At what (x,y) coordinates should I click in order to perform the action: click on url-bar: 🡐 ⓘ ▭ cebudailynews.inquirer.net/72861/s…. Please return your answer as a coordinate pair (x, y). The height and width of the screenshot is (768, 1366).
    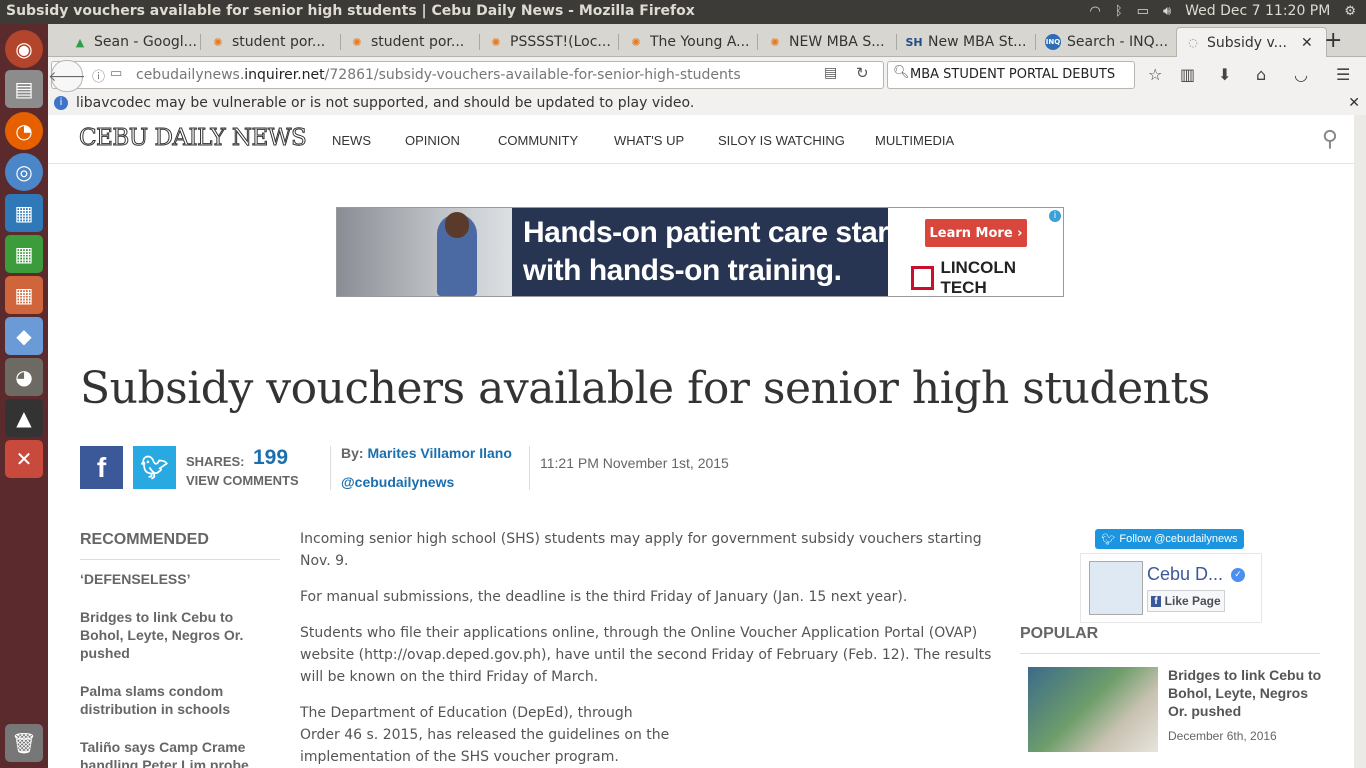
    Looking at the image, I should click on (466, 76).